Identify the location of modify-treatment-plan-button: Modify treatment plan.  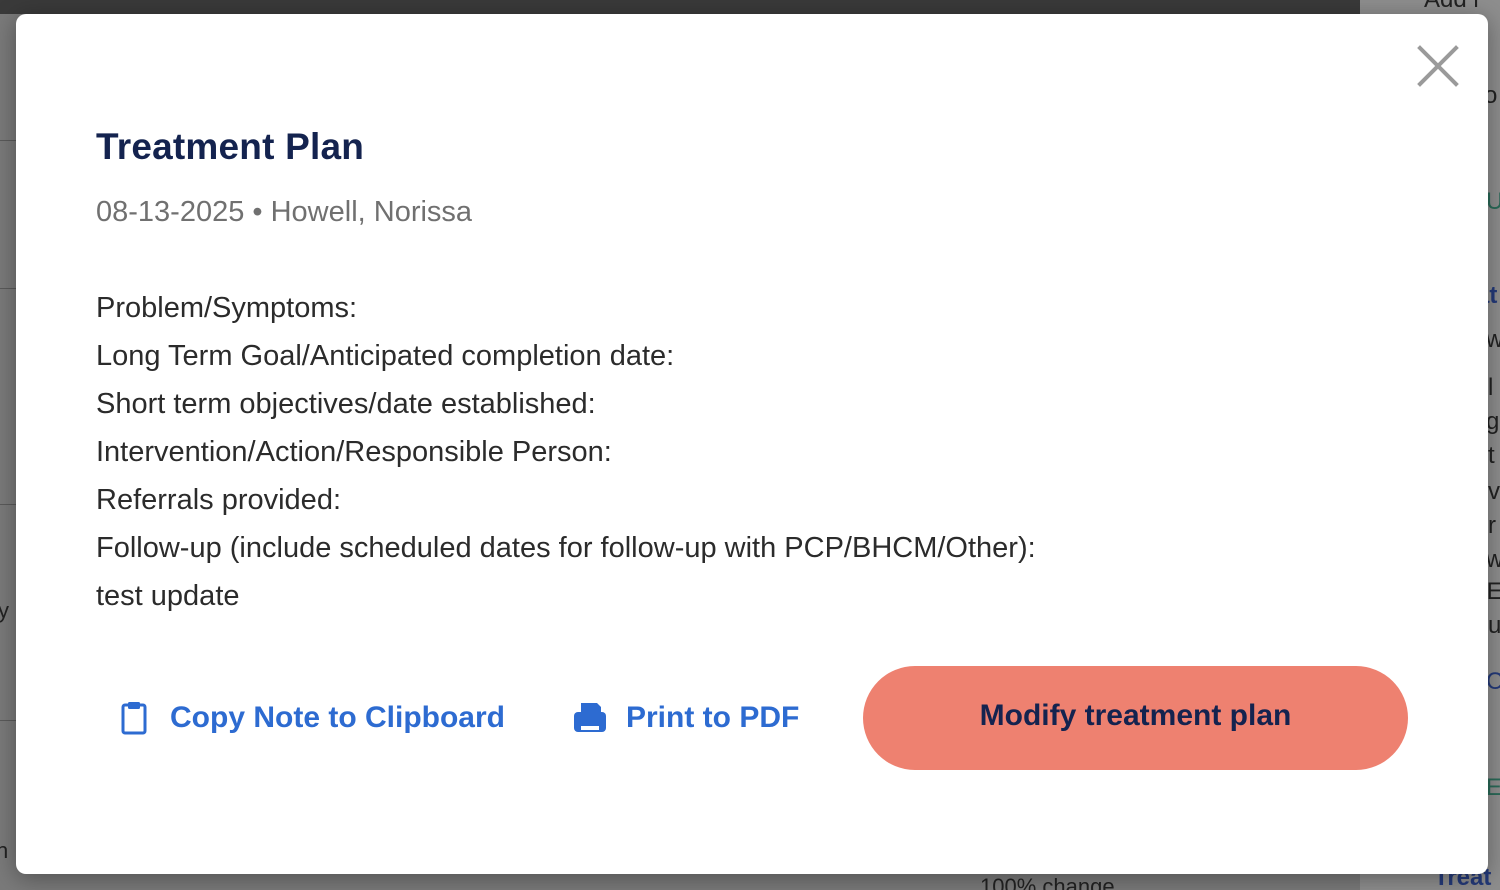
(1135, 718).